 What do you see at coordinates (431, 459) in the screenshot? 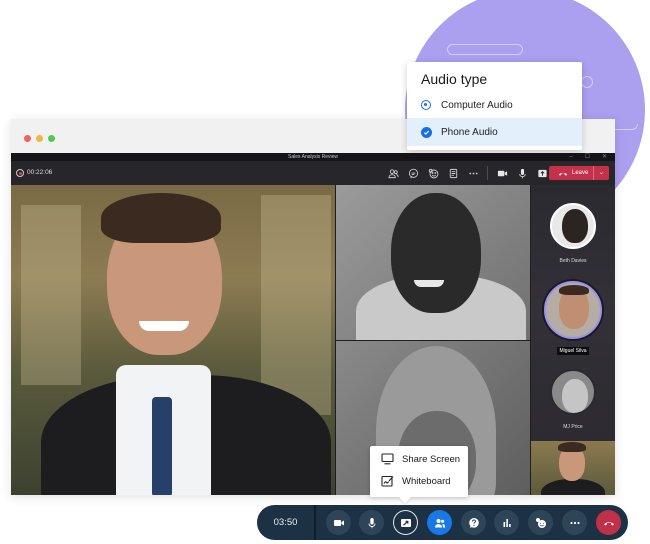
I see `share-screen-label: Share Screen` at bounding box center [431, 459].